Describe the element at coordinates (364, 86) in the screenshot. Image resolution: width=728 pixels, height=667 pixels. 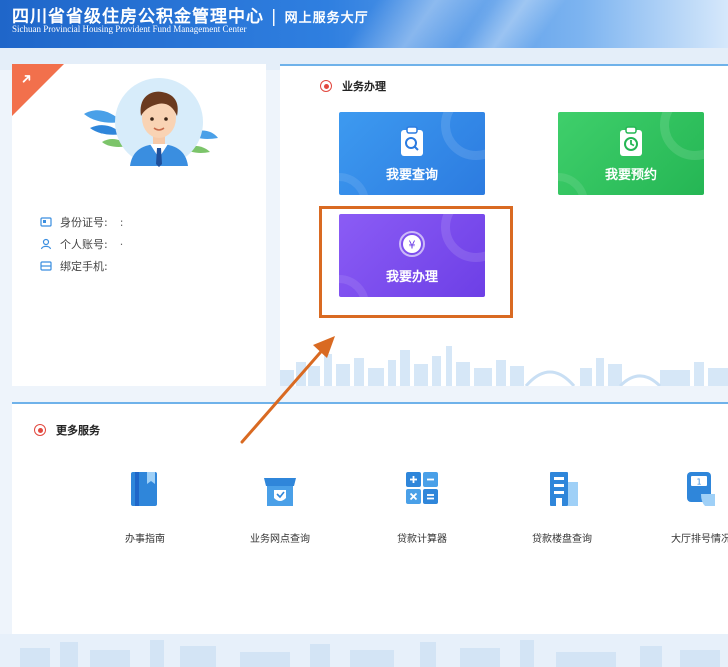
I see `business-title-text: 业务办理` at that location.